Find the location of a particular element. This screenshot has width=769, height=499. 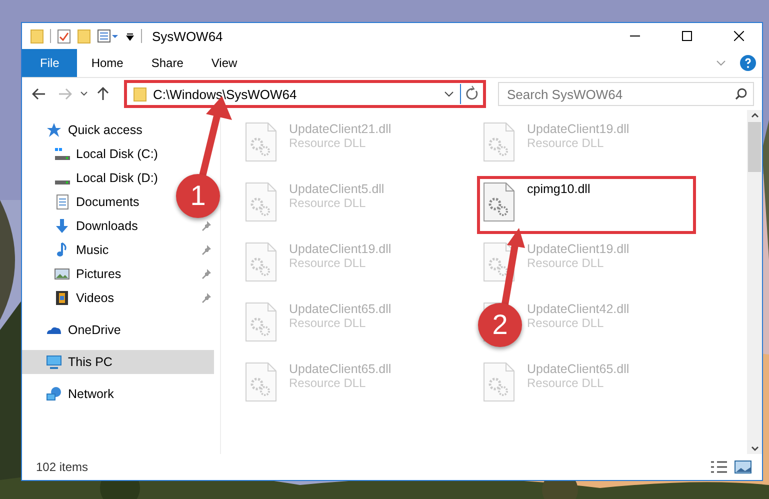

film-icon is located at coordinates (62, 298).